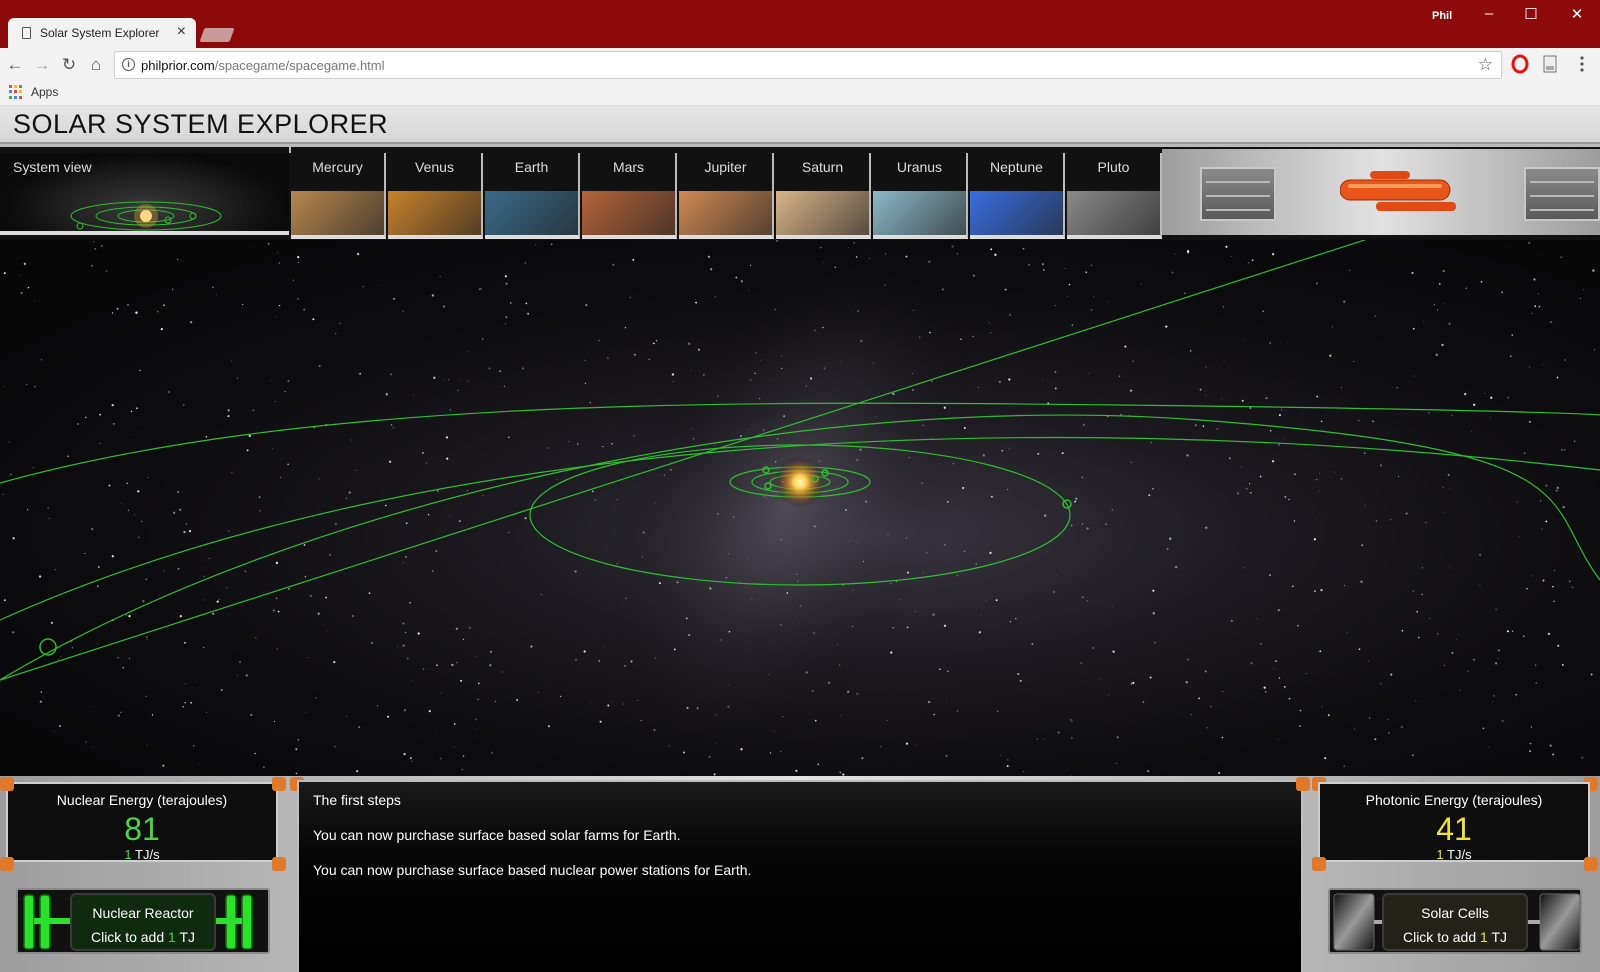 Image resolution: width=1600 pixels, height=972 pixels. I want to click on planet-tab-saturn: Saturn, so click(823, 196).